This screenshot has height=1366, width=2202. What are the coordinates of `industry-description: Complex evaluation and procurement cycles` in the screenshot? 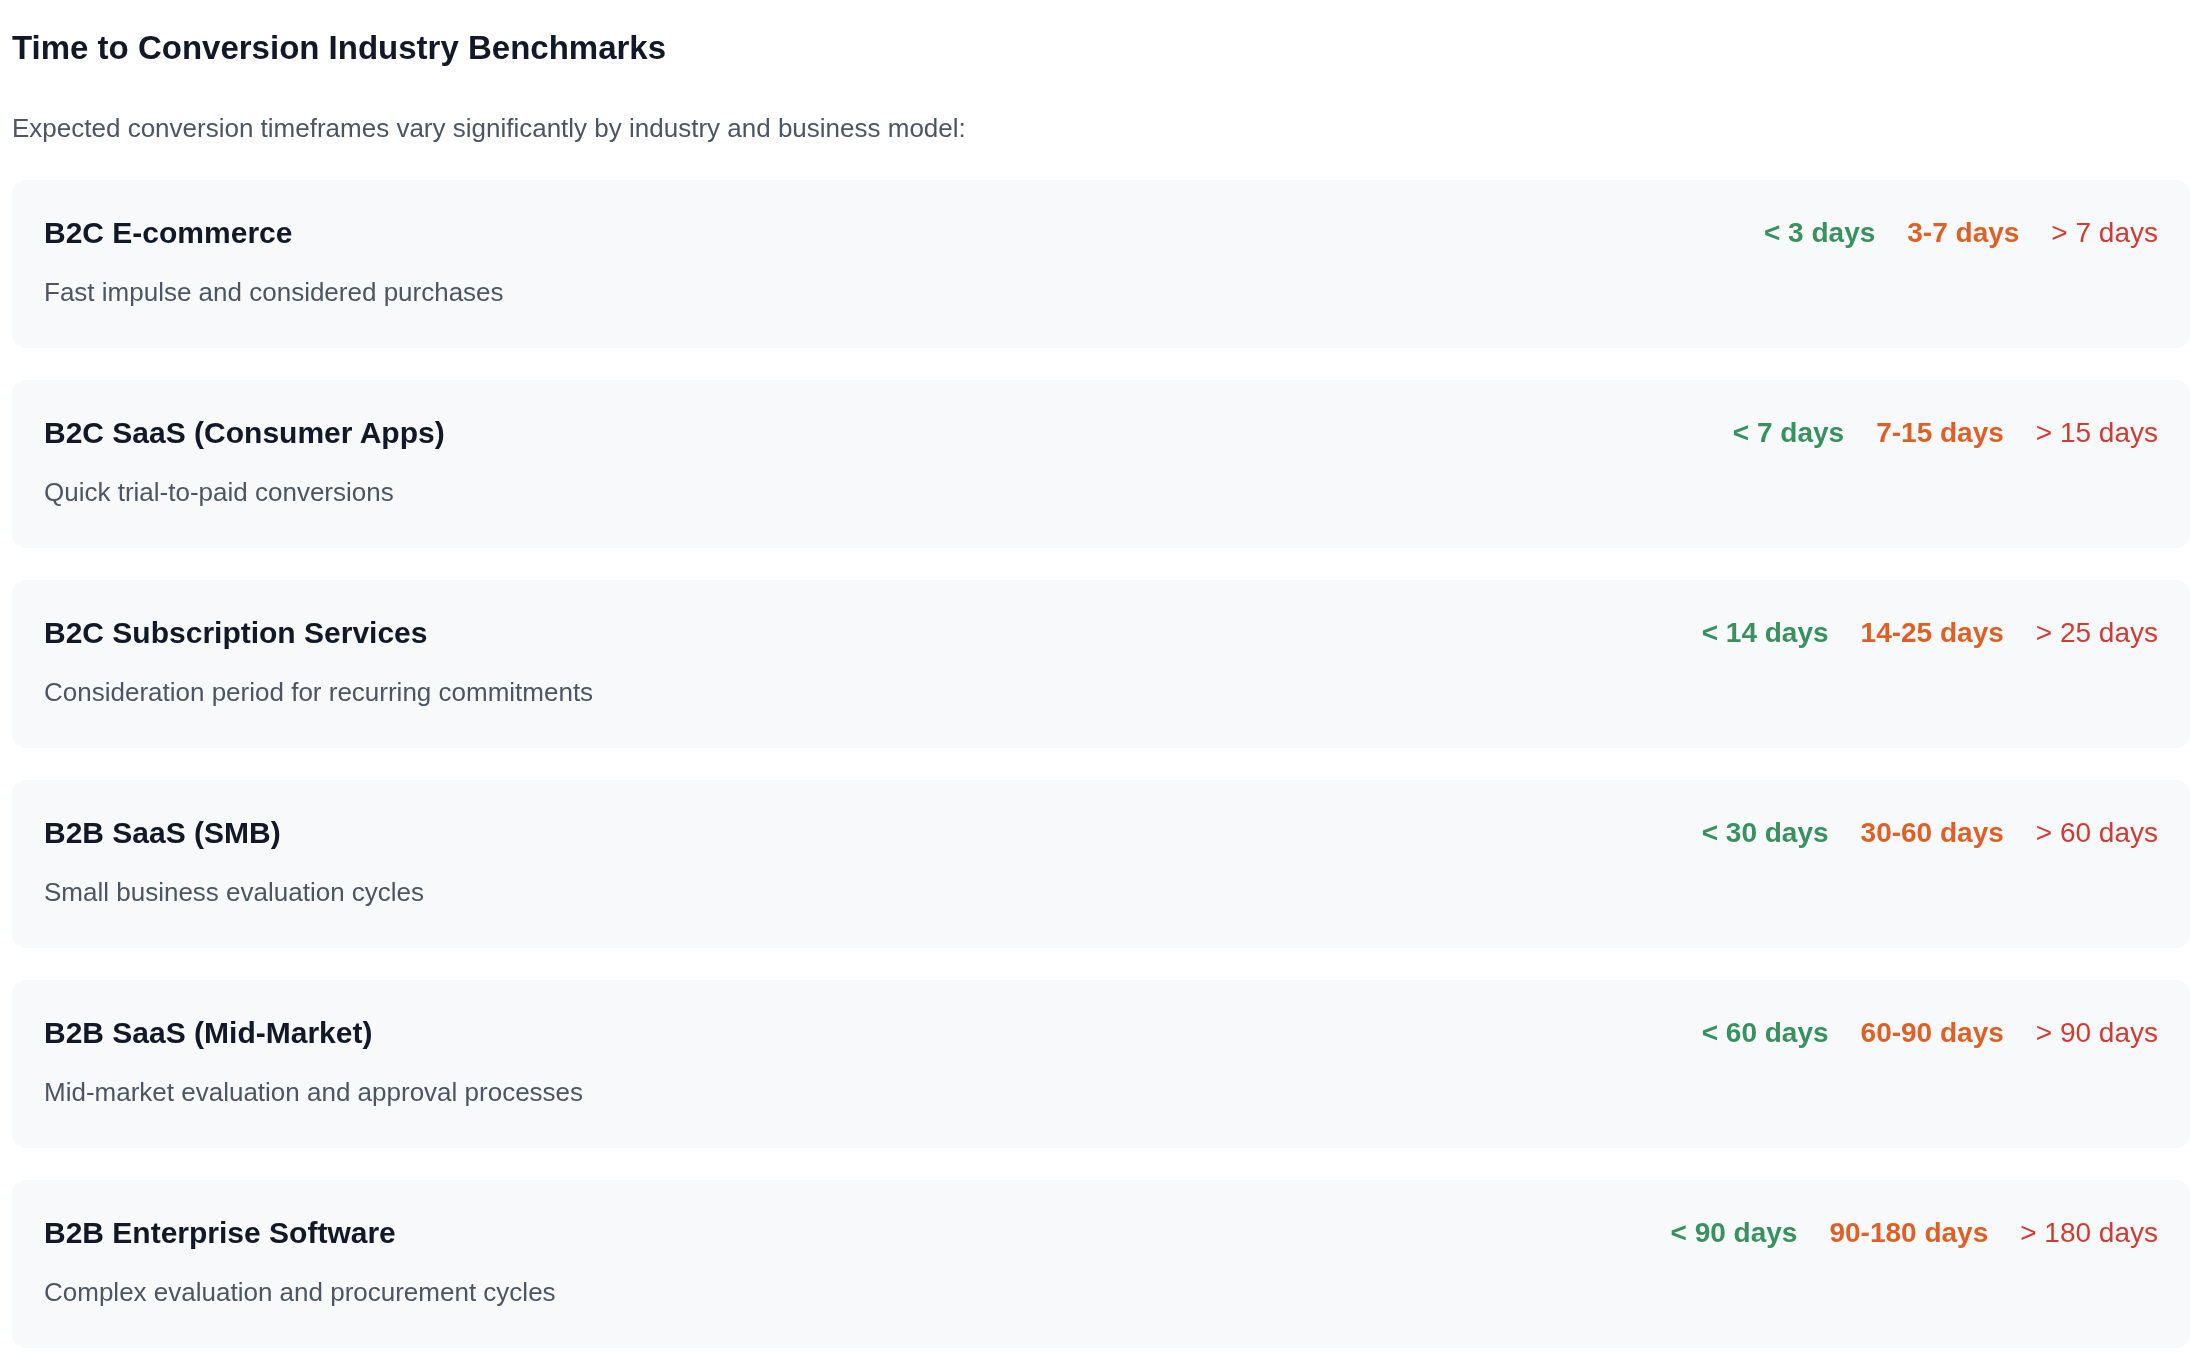 It's located at (300, 1292).